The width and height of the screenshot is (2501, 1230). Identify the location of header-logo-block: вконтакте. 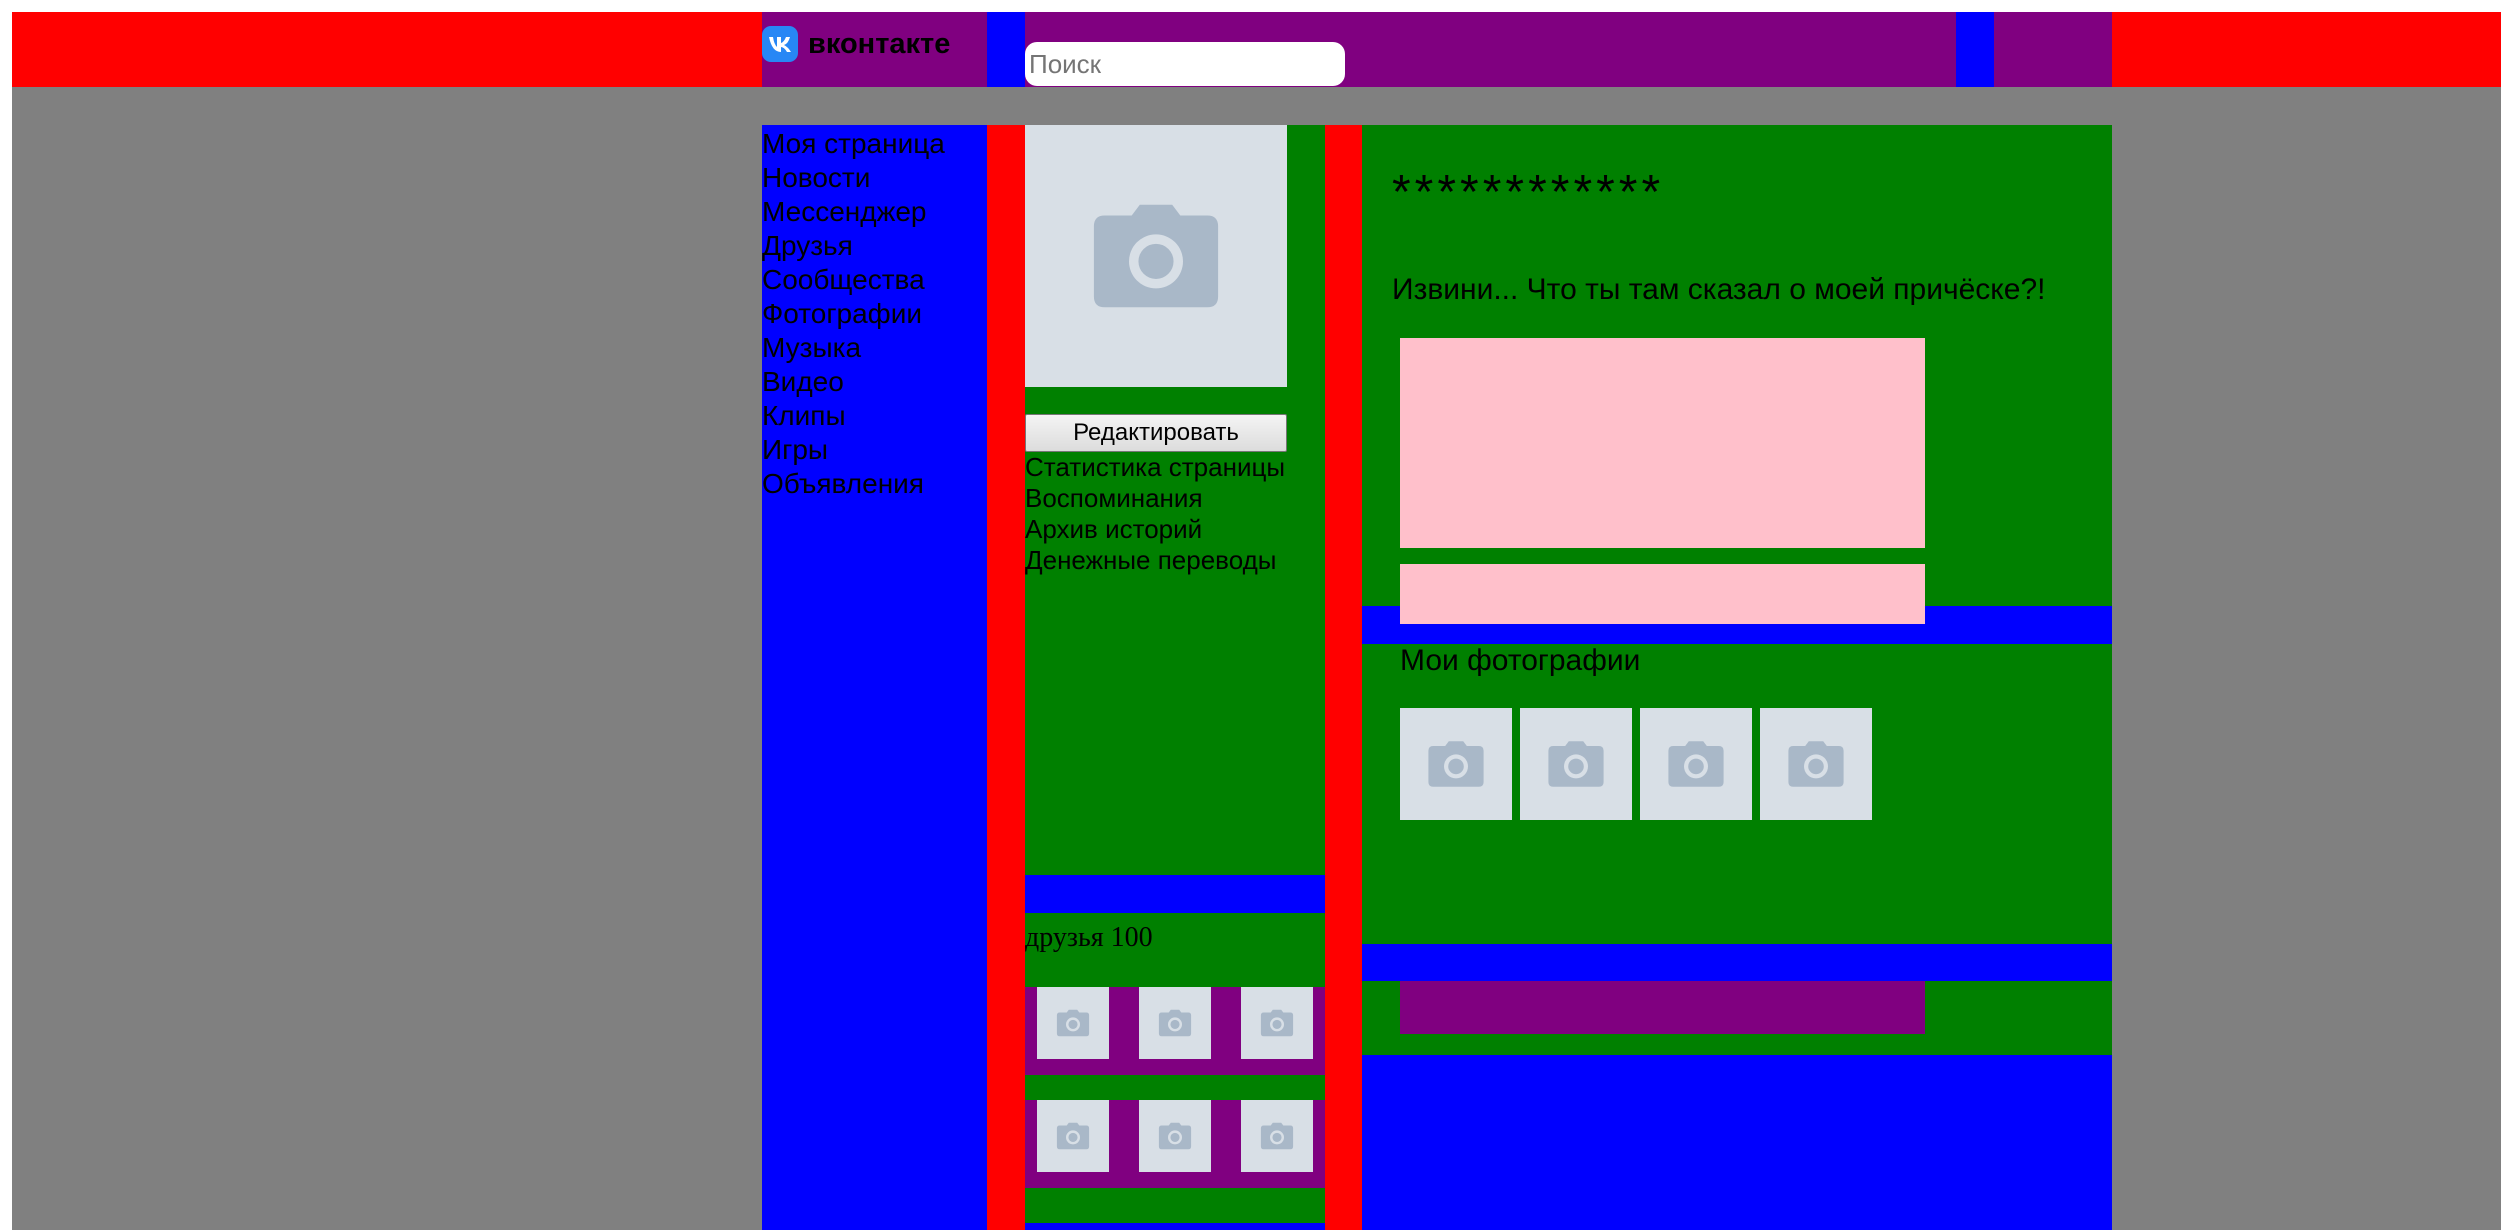
(874, 49).